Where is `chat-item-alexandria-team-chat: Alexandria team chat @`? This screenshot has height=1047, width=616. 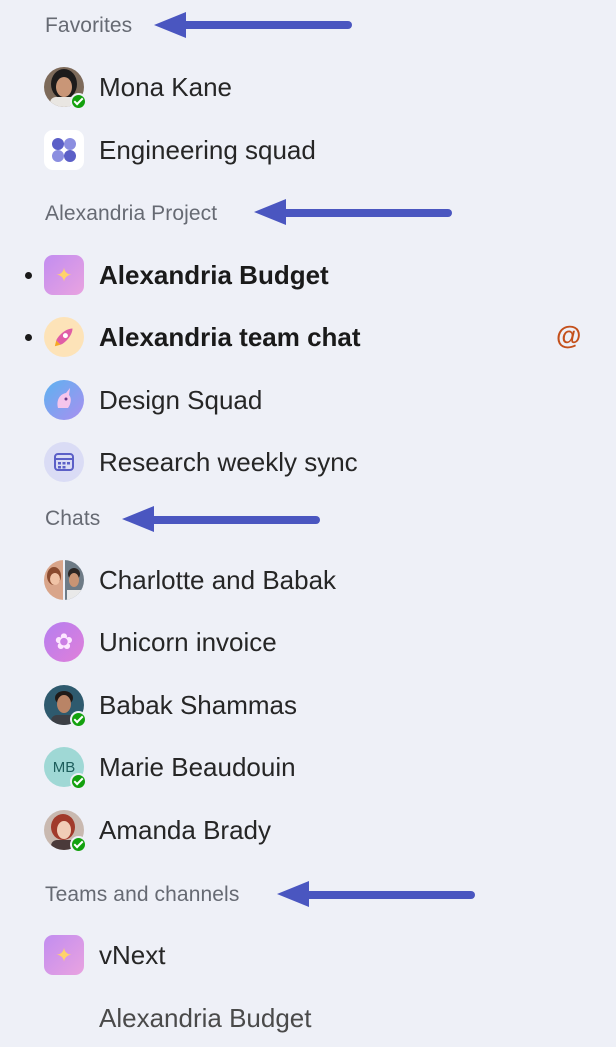
chat-item-alexandria-team-chat: Alexandria team chat @ is located at coordinates (308, 337).